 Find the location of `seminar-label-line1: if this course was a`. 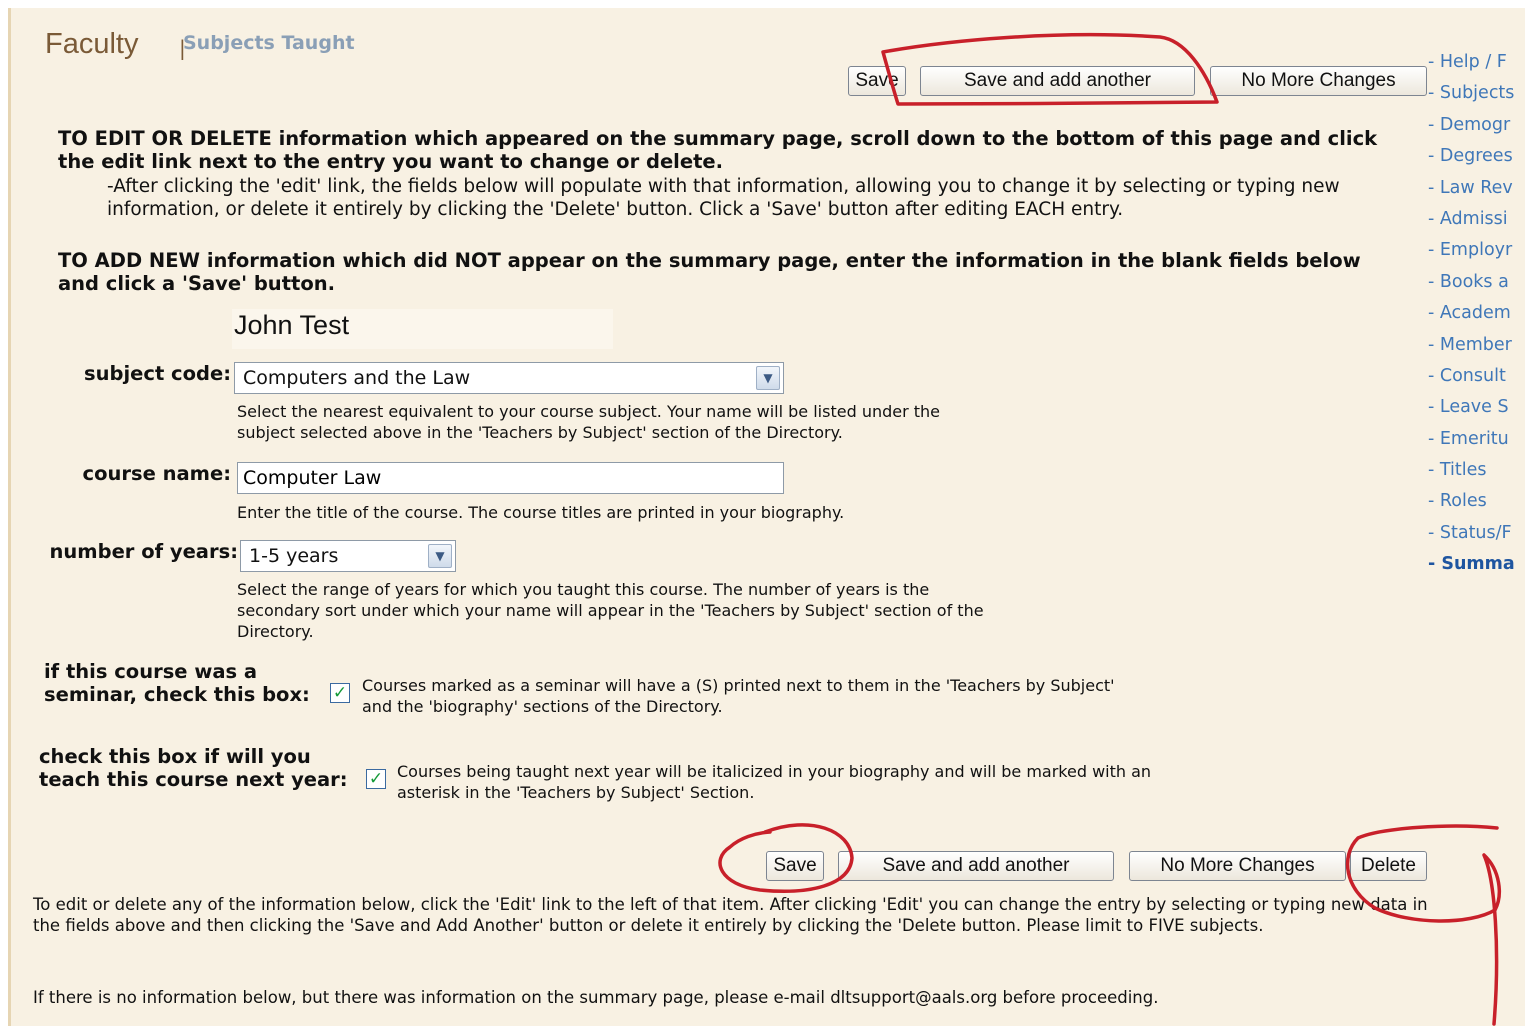

seminar-label-line1: if this course was a is located at coordinates (151, 671).